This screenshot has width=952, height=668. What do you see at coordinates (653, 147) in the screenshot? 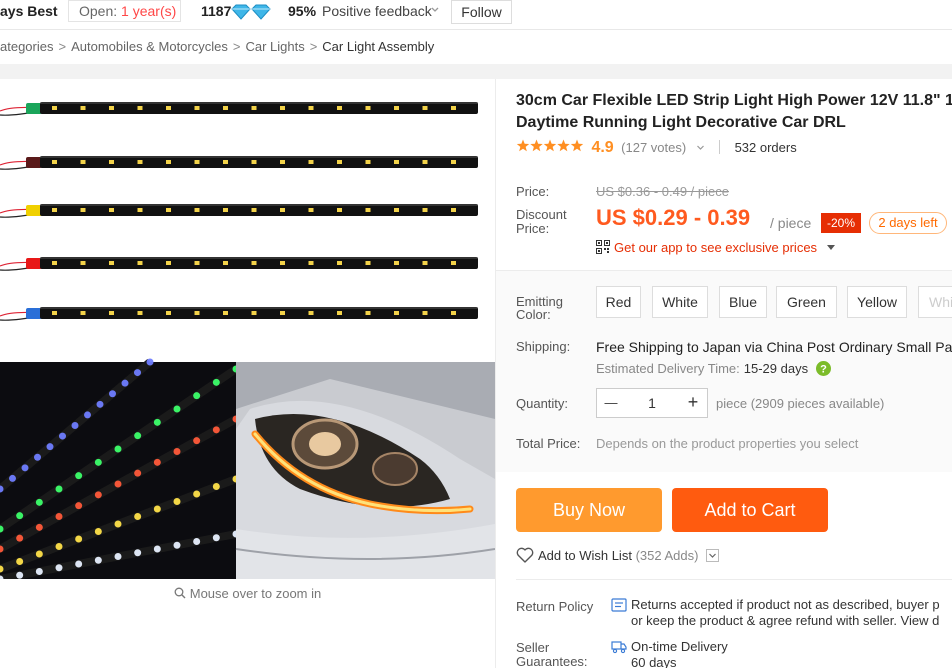
I see `rating-votes: (127 votes)` at bounding box center [653, 147].